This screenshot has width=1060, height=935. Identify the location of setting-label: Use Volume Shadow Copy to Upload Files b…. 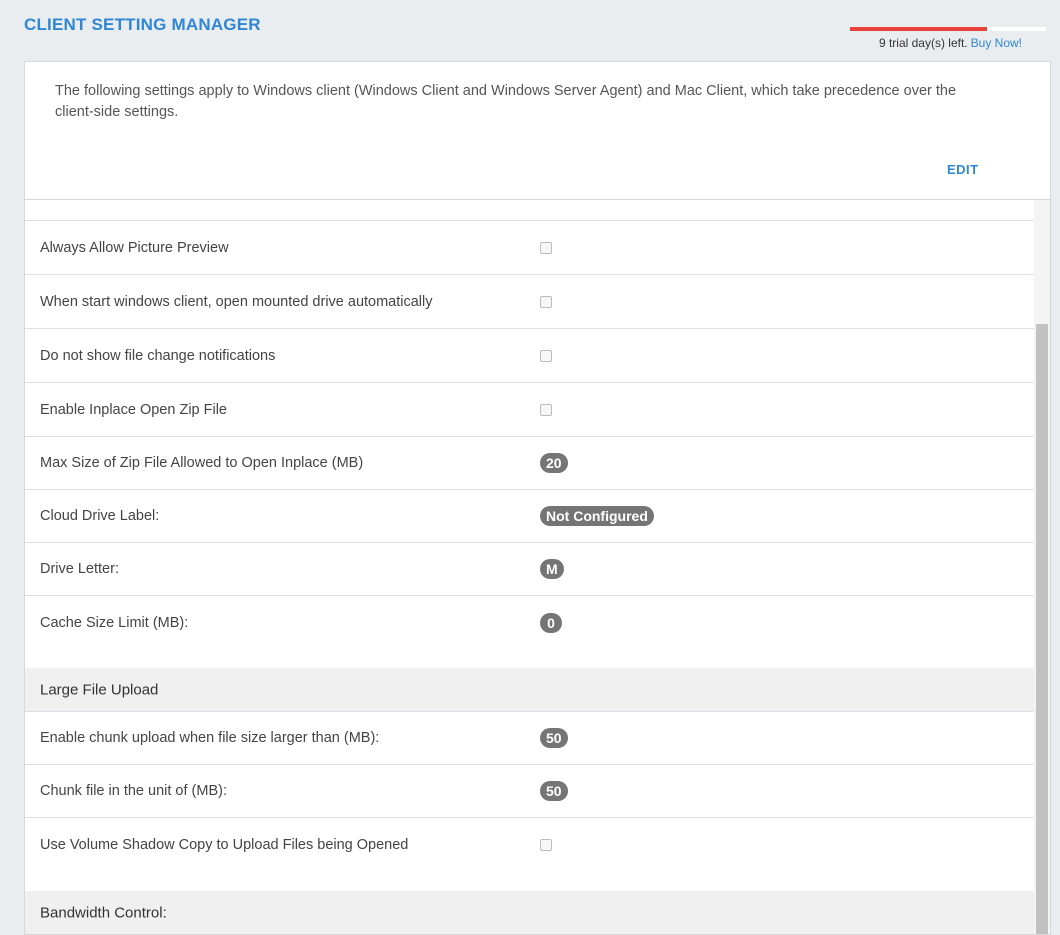
(224, 844).